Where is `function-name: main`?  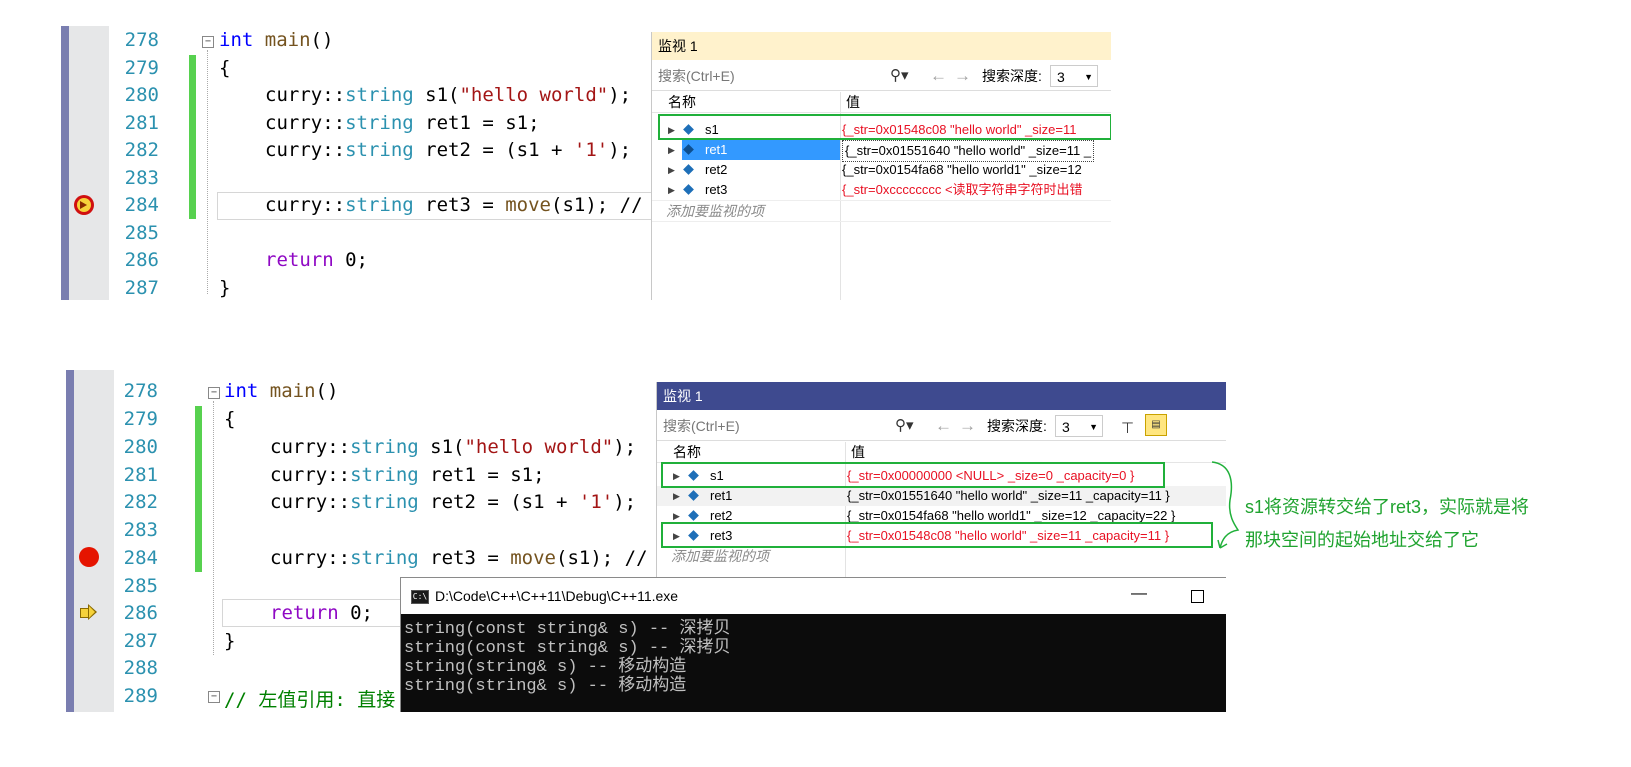 function-name: main is located at coordinates (287, 40).